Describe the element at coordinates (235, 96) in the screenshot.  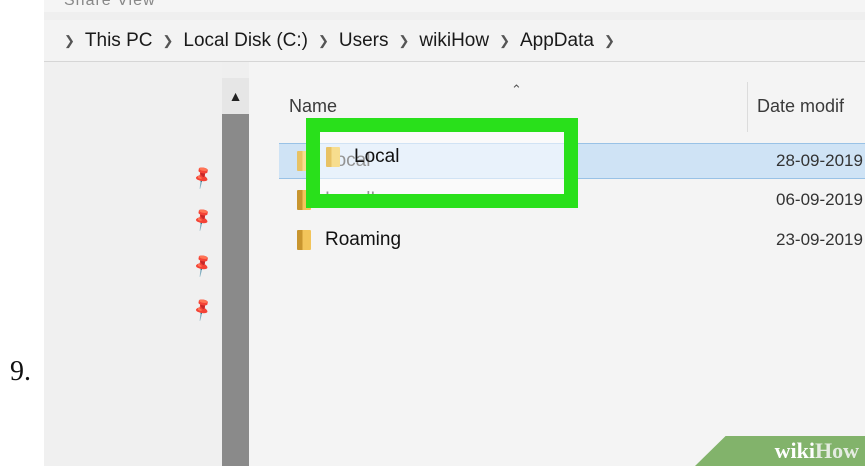
I see `scroll-up-arrow-icon: ▲` at that location.